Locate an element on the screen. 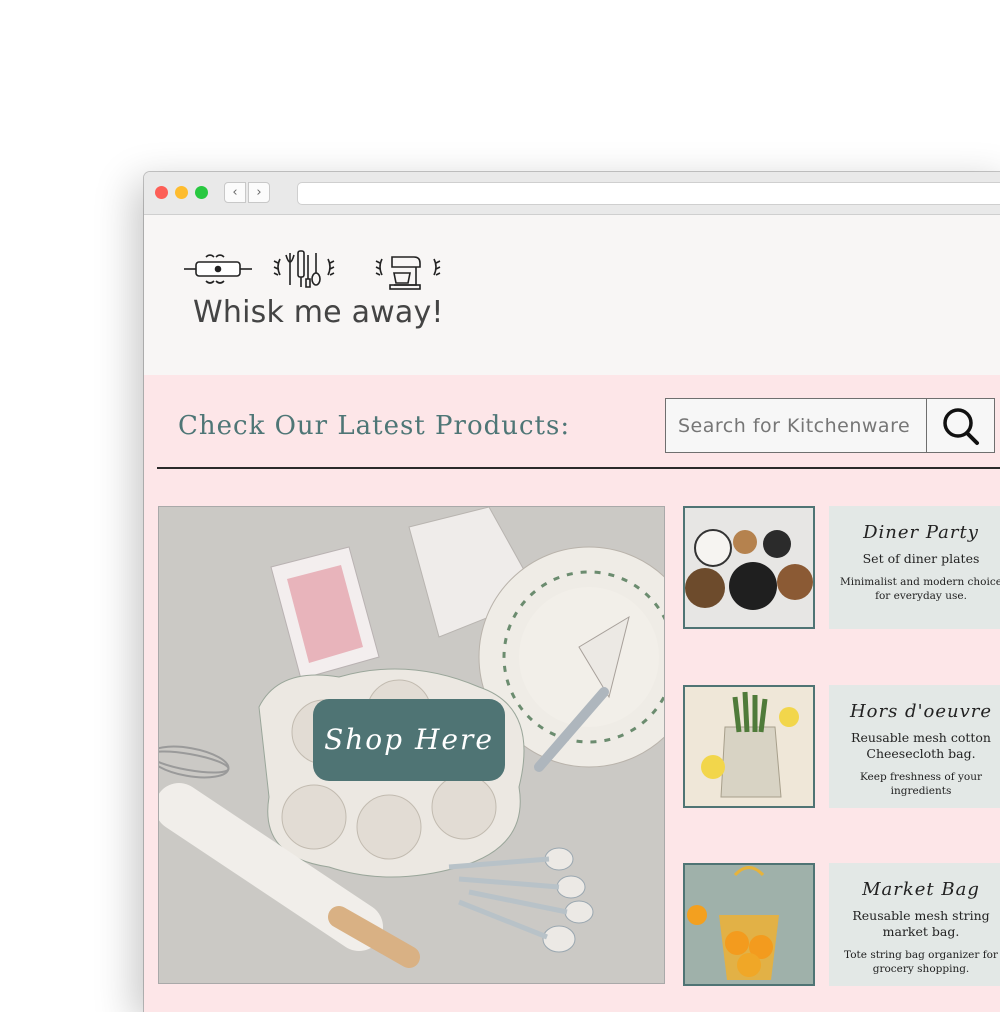  section-heading: Check Our Latest Products: is located at coordinates (374, 426).